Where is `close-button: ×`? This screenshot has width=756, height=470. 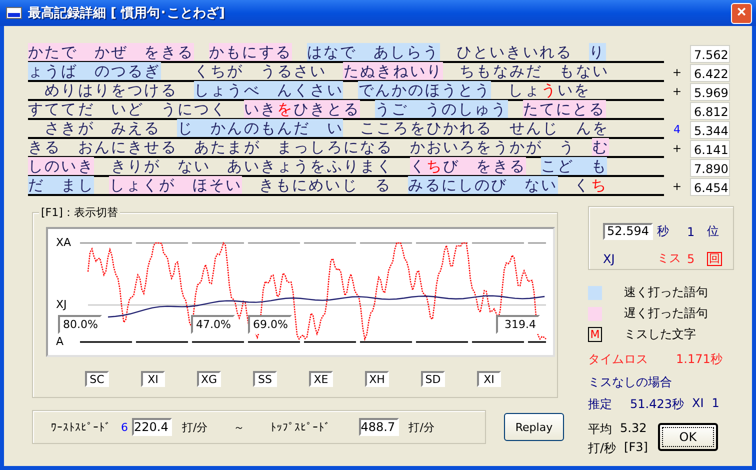 close-button: × is located at coordinates (741, 13).